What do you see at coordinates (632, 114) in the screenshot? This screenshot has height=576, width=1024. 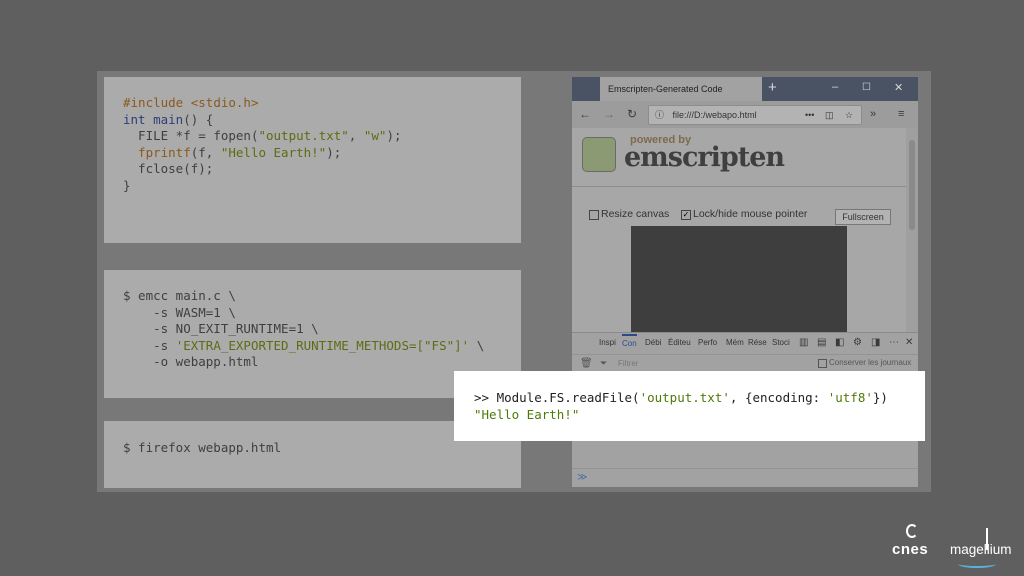 I see `reload-icon: ↻` at bounding box center [632, 114].